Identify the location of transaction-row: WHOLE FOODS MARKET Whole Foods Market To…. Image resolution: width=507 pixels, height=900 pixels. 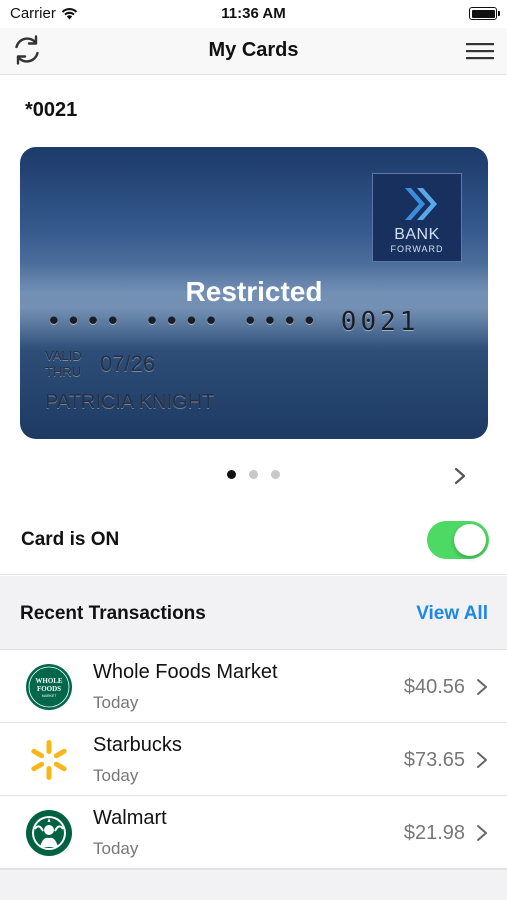
(253, 686).